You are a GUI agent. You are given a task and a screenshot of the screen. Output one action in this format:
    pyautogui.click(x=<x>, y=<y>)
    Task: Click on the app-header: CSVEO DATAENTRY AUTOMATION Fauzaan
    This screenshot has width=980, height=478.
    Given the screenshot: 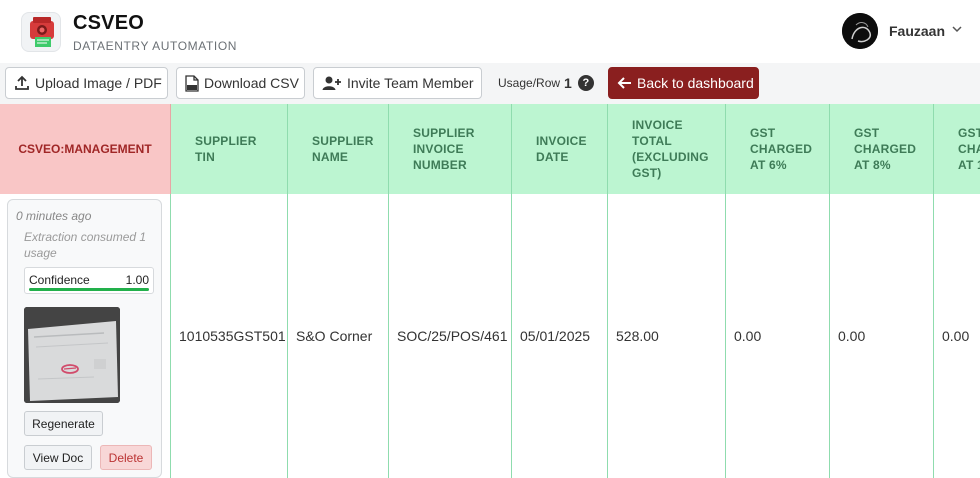 What is the action you would take?
    pyautogui.click(x=490, y=31)
    